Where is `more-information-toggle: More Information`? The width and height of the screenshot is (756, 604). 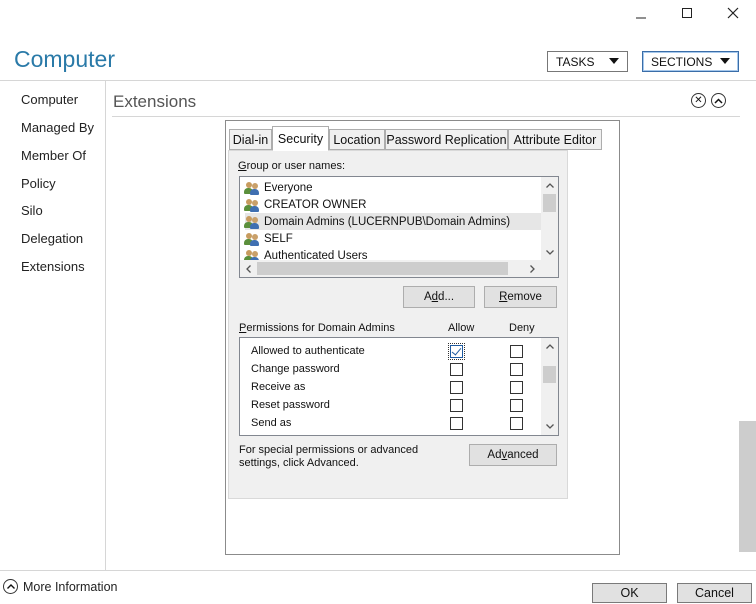 more-information-toggle: More Information is located at coordinates (60, 586).